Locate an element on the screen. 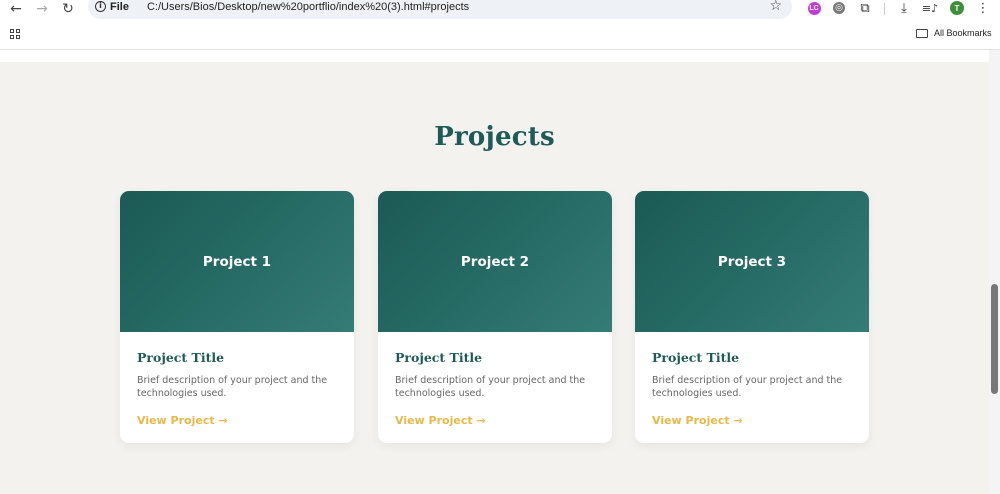 The width and height of the screenshot is (1000, 494). extension-circle-icon: ◎ is located at coordinates (839, 8).